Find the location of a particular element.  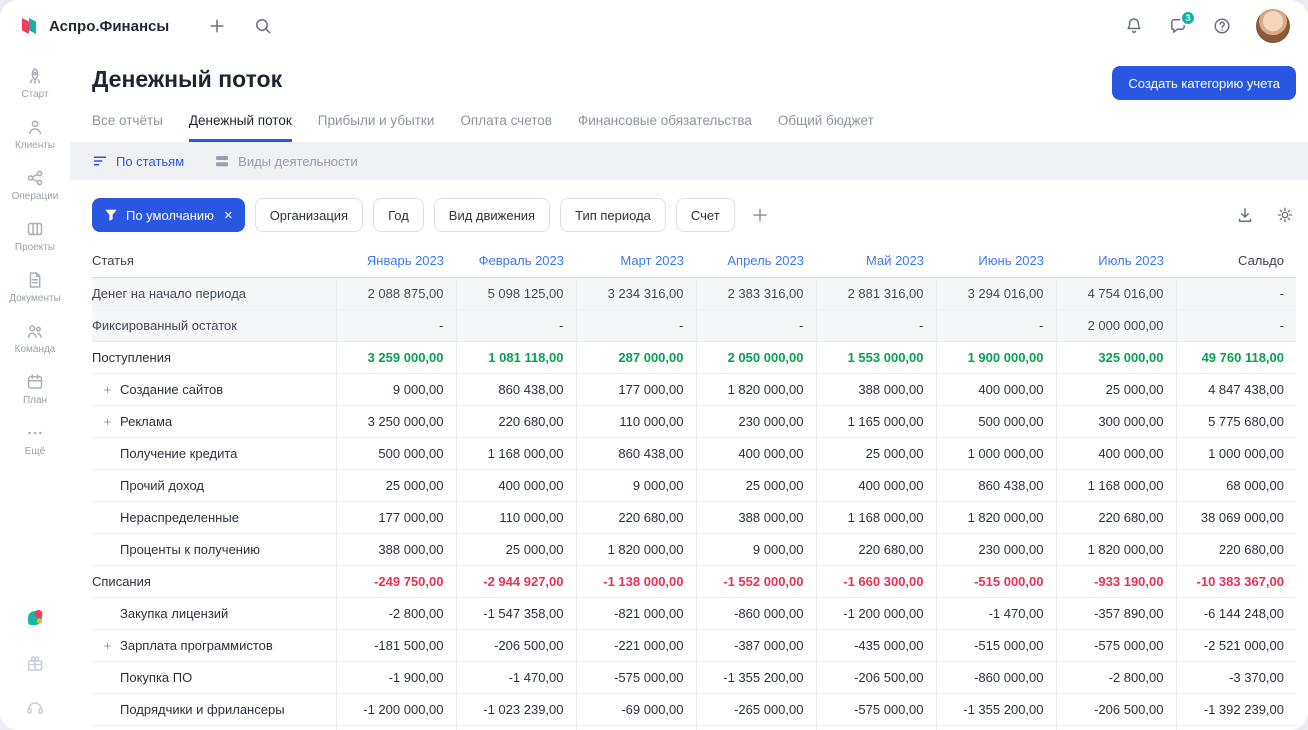

cell-value: 1 820 000,00 is located at coordinates (635, 549).